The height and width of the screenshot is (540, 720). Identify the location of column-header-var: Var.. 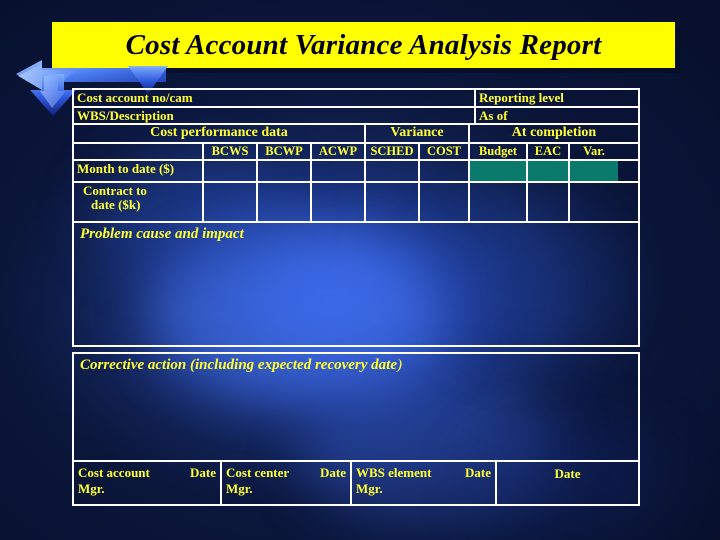
(594, 150).